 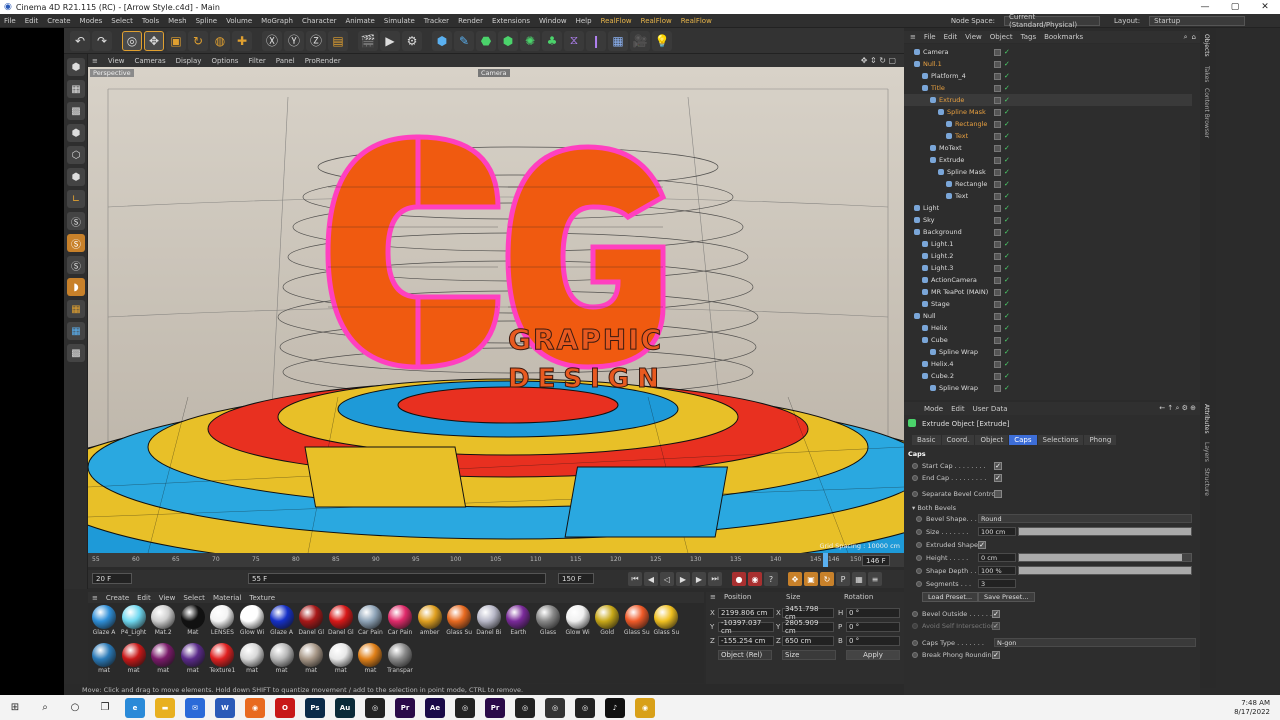 I want to click on both-bevels-group: ▾ Both Bevels, so click(x=934, y=508).